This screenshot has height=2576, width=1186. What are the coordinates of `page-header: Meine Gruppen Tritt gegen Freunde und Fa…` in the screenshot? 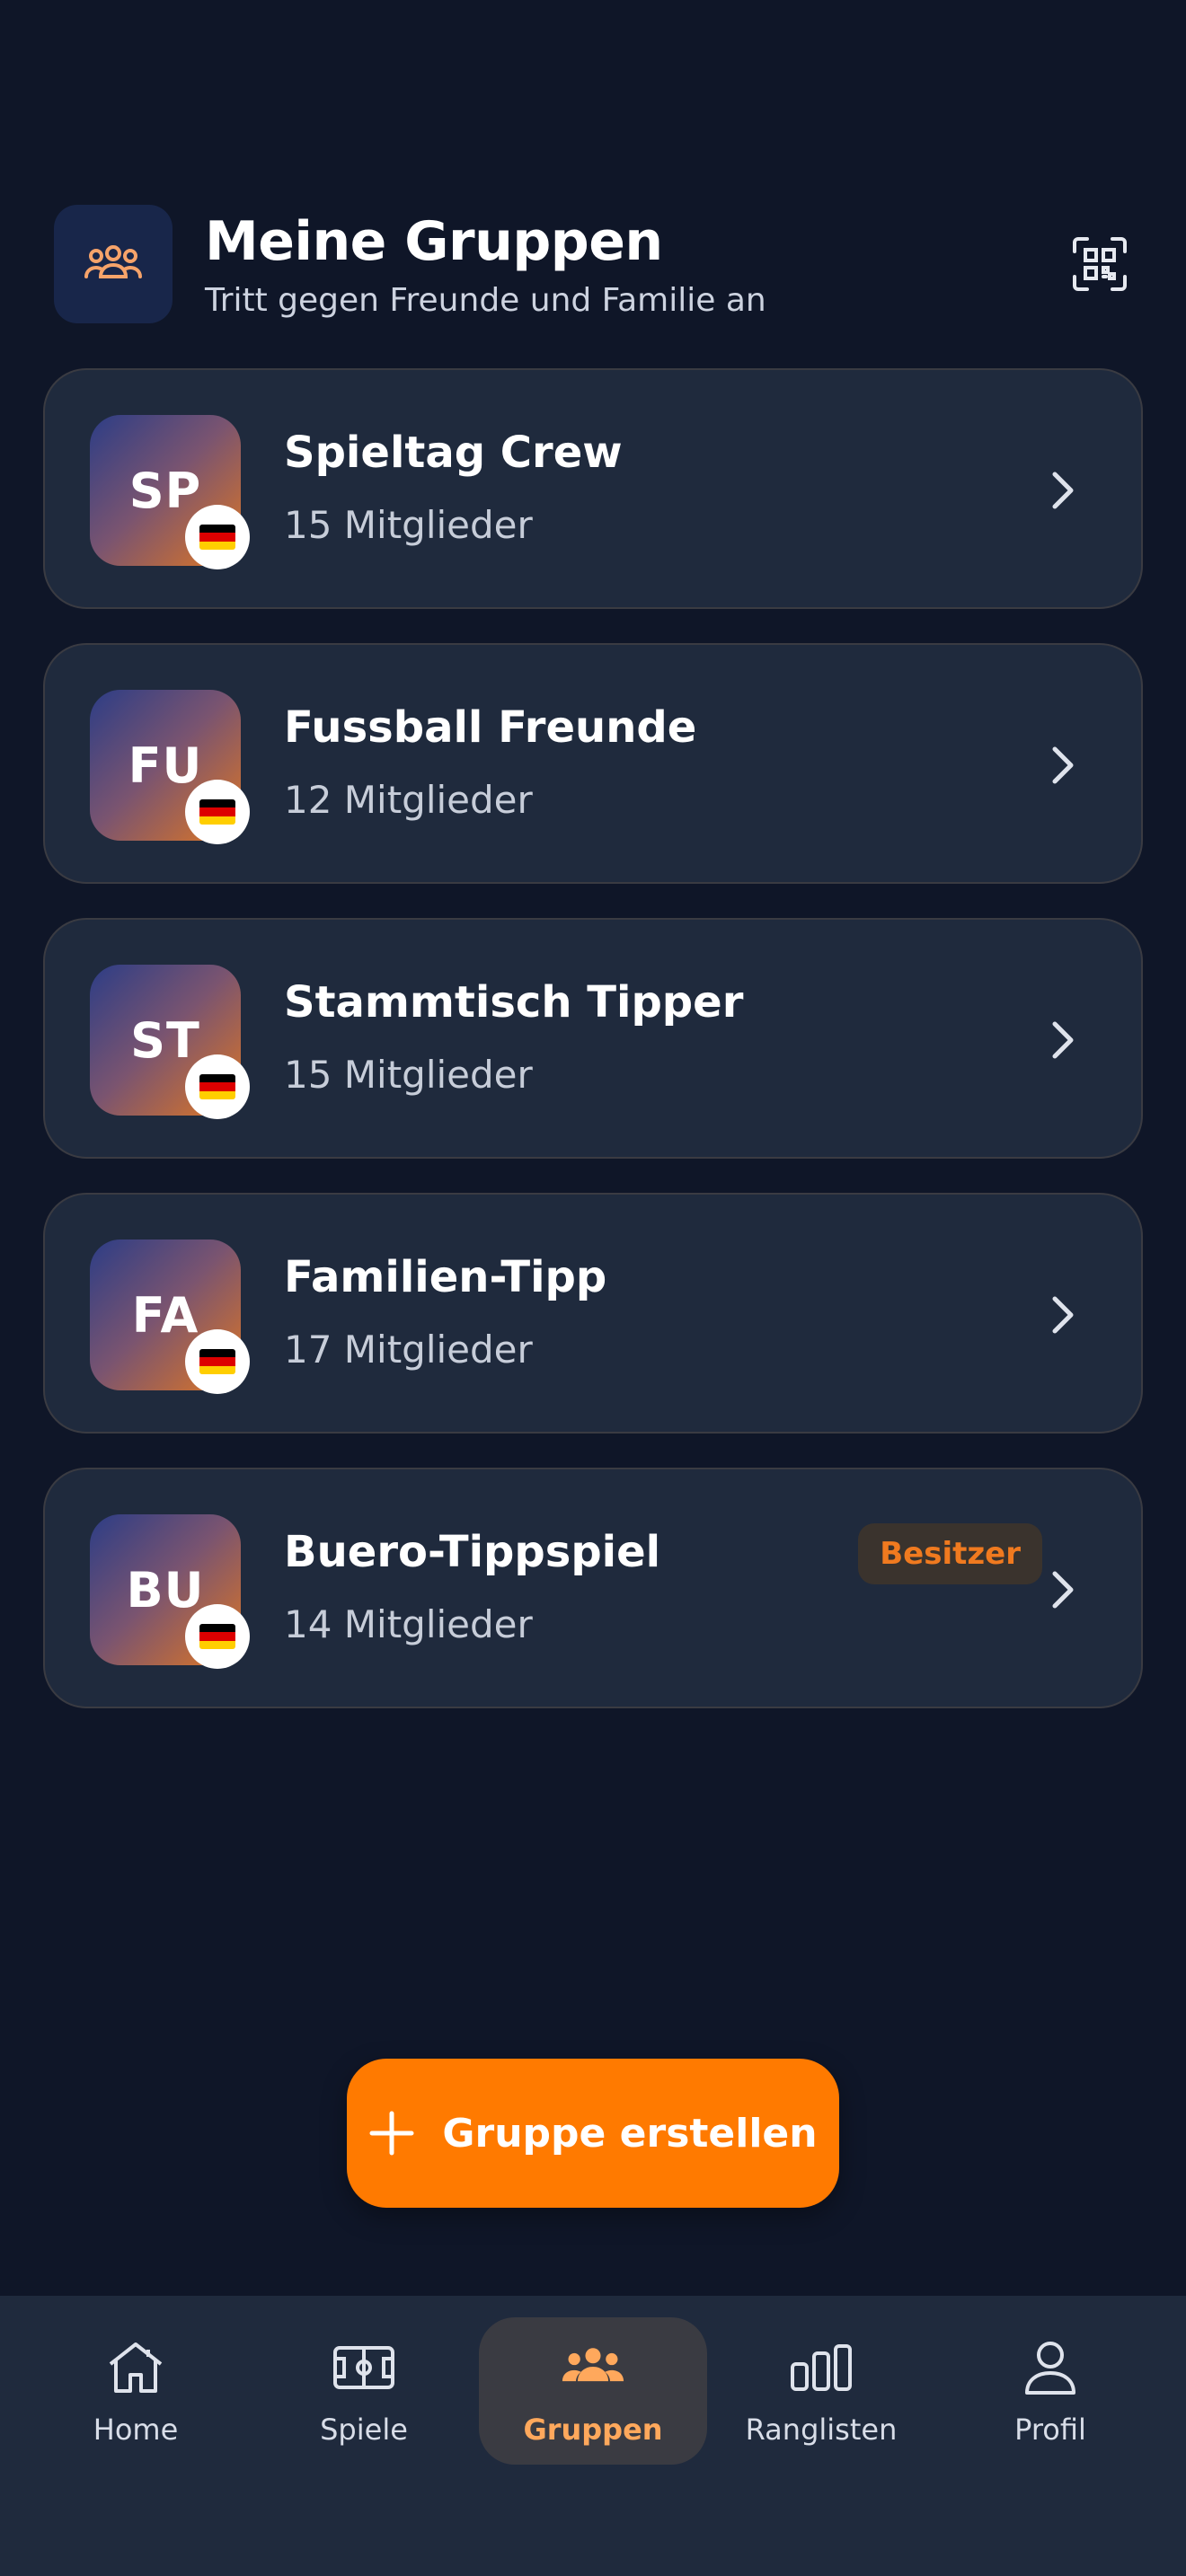 It's located at (593, 264).